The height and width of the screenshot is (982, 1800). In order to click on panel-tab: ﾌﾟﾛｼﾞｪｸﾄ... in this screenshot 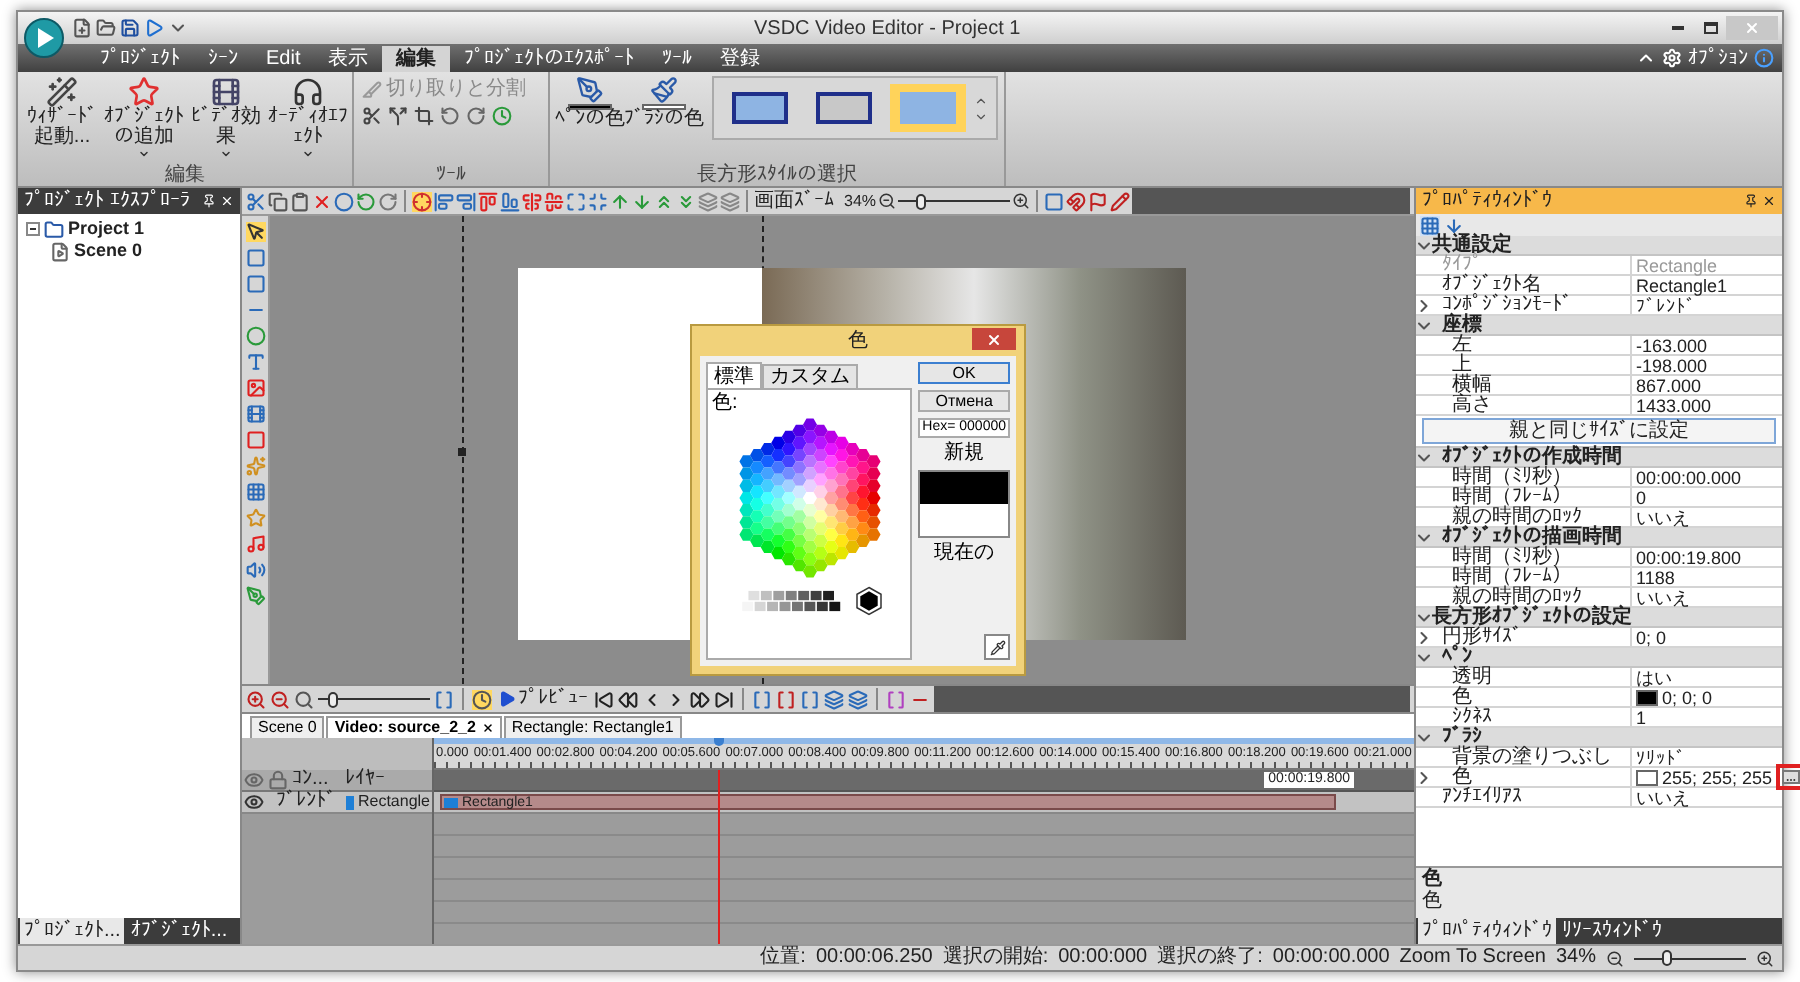, I will do `click(72, 931)`.